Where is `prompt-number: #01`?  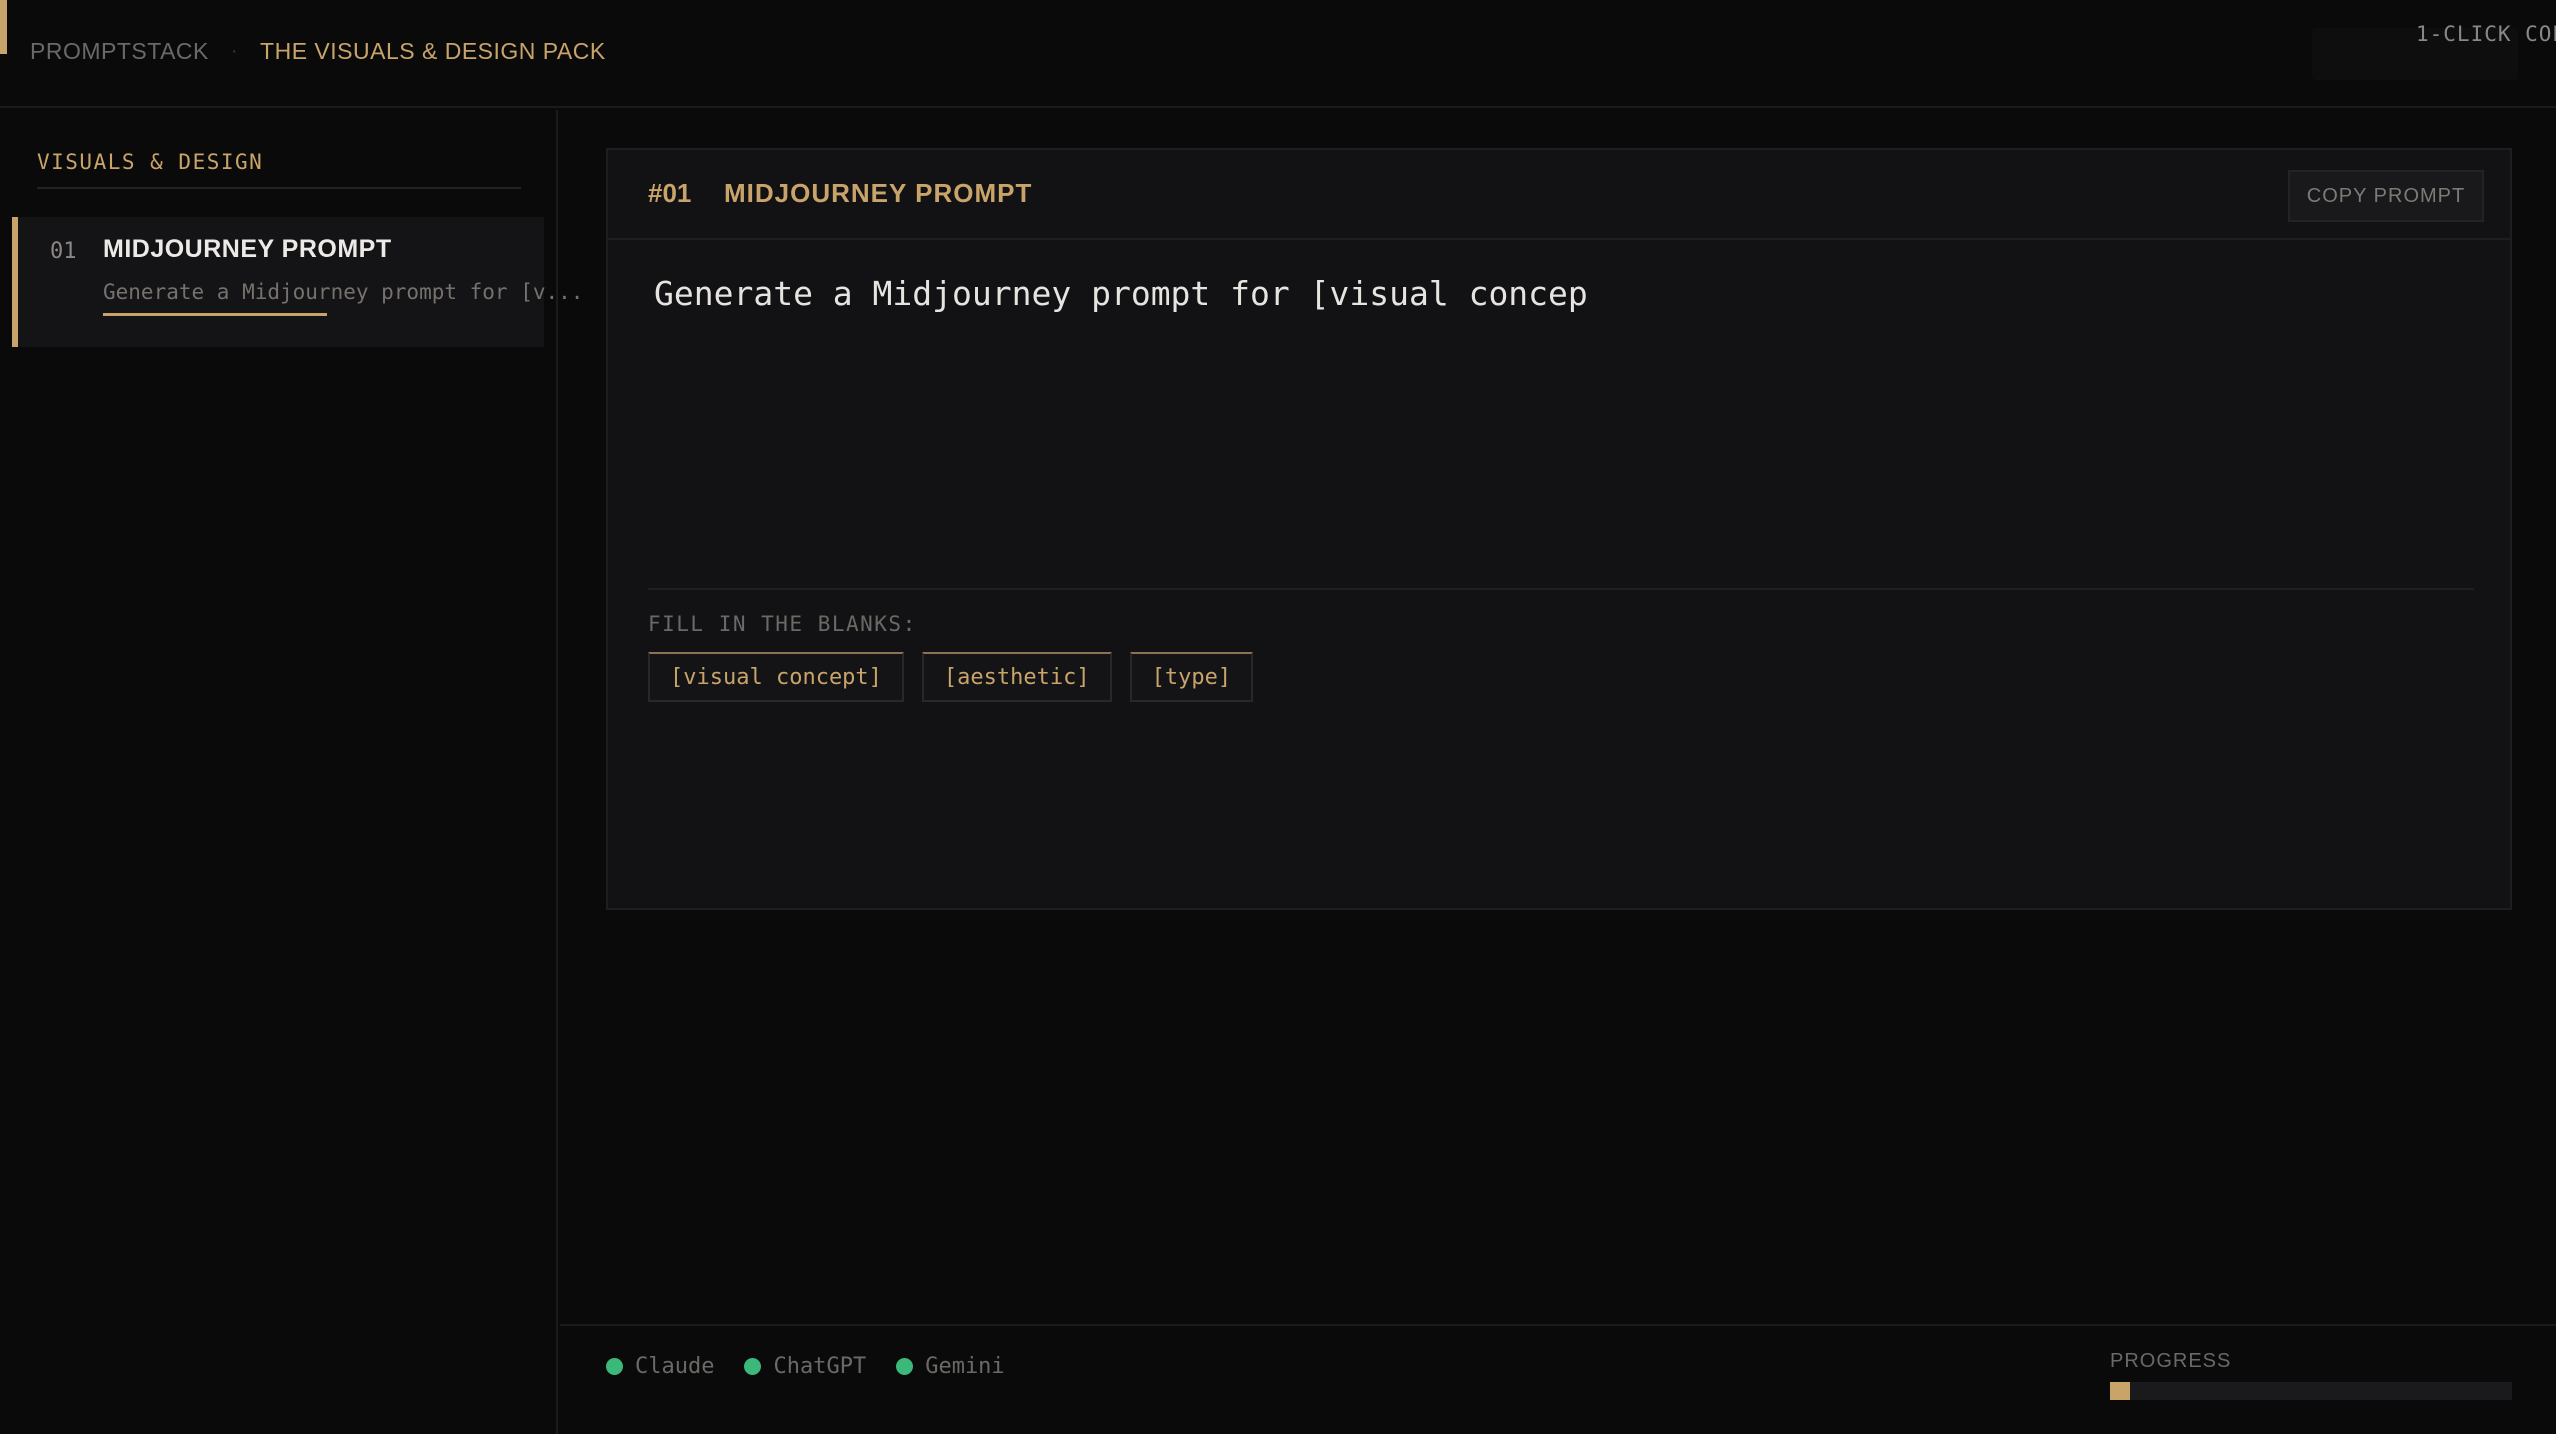
prompt-number: #01 is located at coordinates (670, 193).